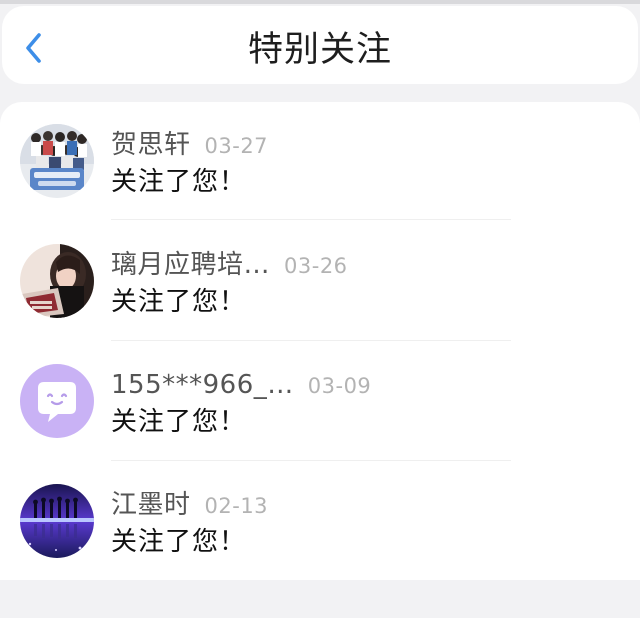 The height and width of the screenshot is (618, 640). What do you see at coordinates (316, 266) in the screenshot?
I see `notification-date: 03-26` at bounding box center [316, 266].